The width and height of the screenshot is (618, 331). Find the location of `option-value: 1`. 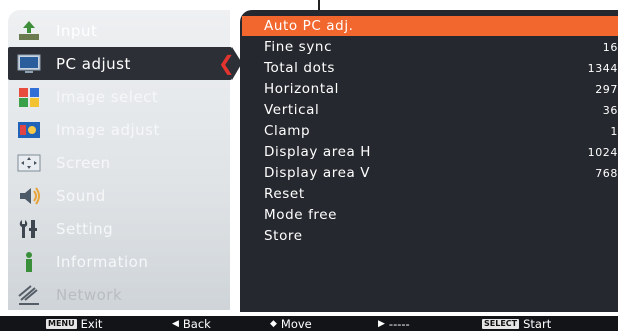

option-value: 1 is located at coordinates (614, 131).